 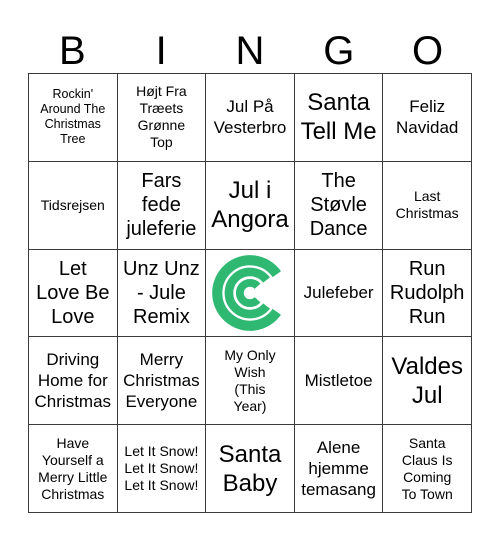 I want to click on header-letter-n: N, so click(x=250, y=51).